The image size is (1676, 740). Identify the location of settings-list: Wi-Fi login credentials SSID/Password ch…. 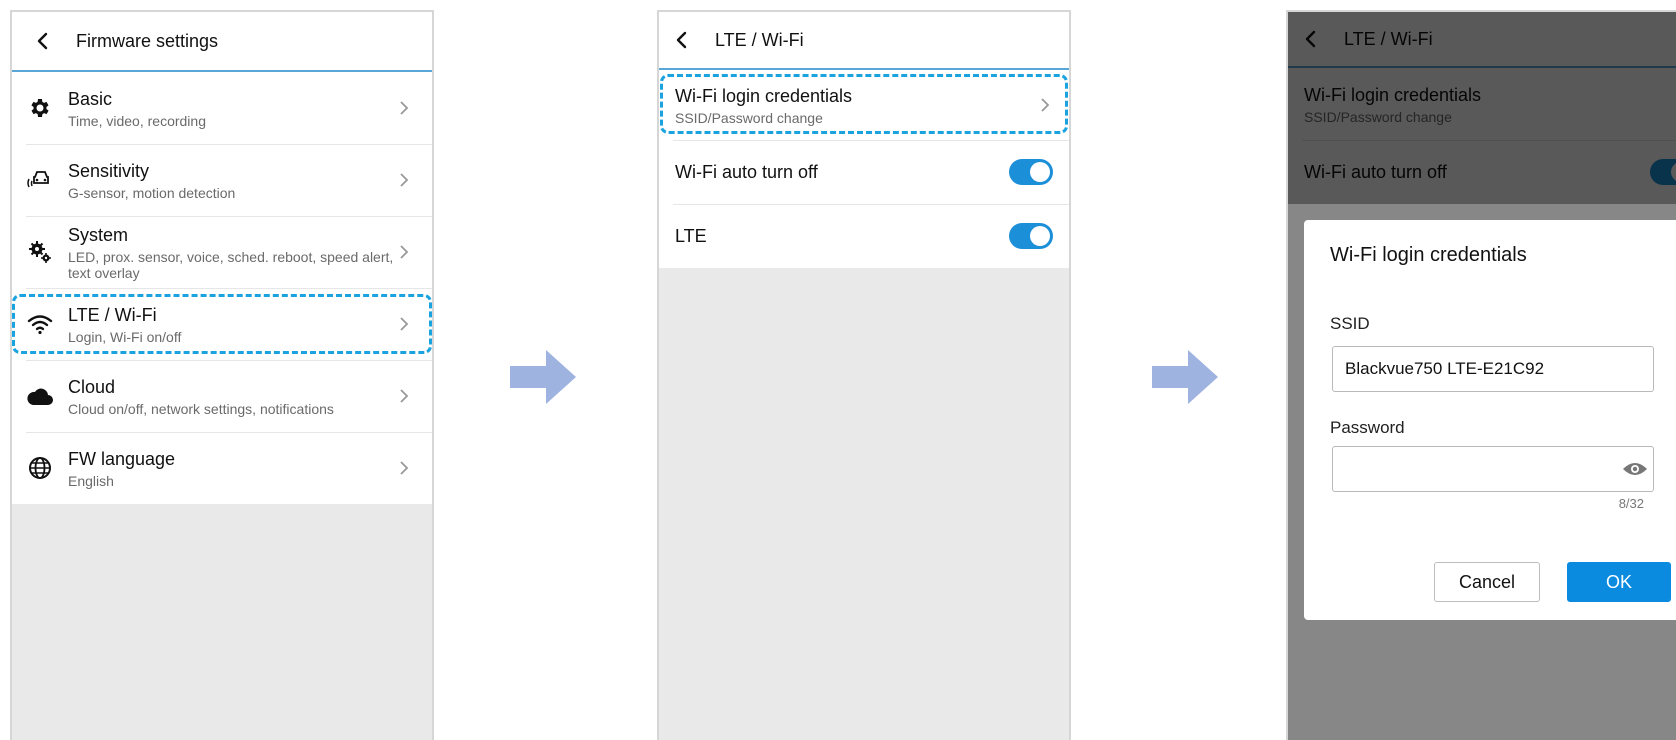
(864, 169).